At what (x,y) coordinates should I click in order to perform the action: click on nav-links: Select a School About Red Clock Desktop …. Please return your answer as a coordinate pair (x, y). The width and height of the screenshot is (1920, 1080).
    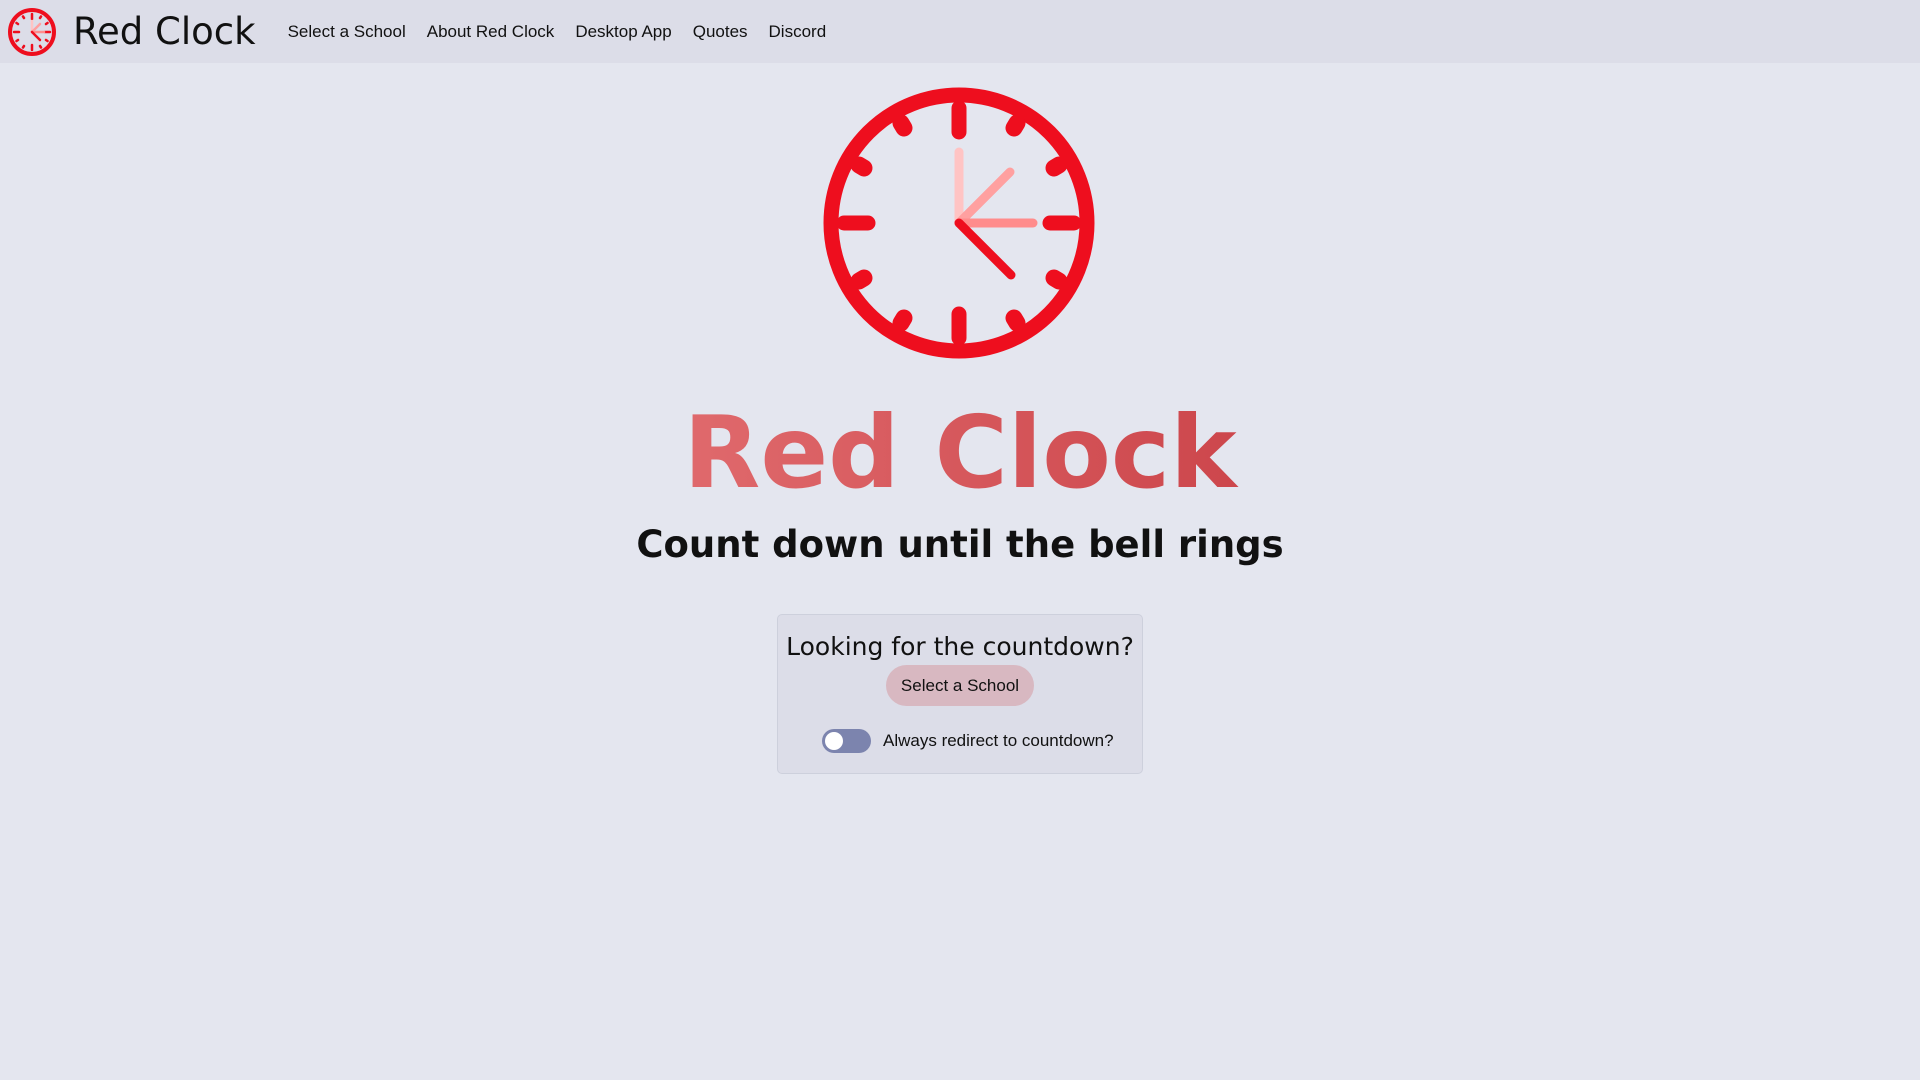
    Looking at the image, I should click on (568, 32).